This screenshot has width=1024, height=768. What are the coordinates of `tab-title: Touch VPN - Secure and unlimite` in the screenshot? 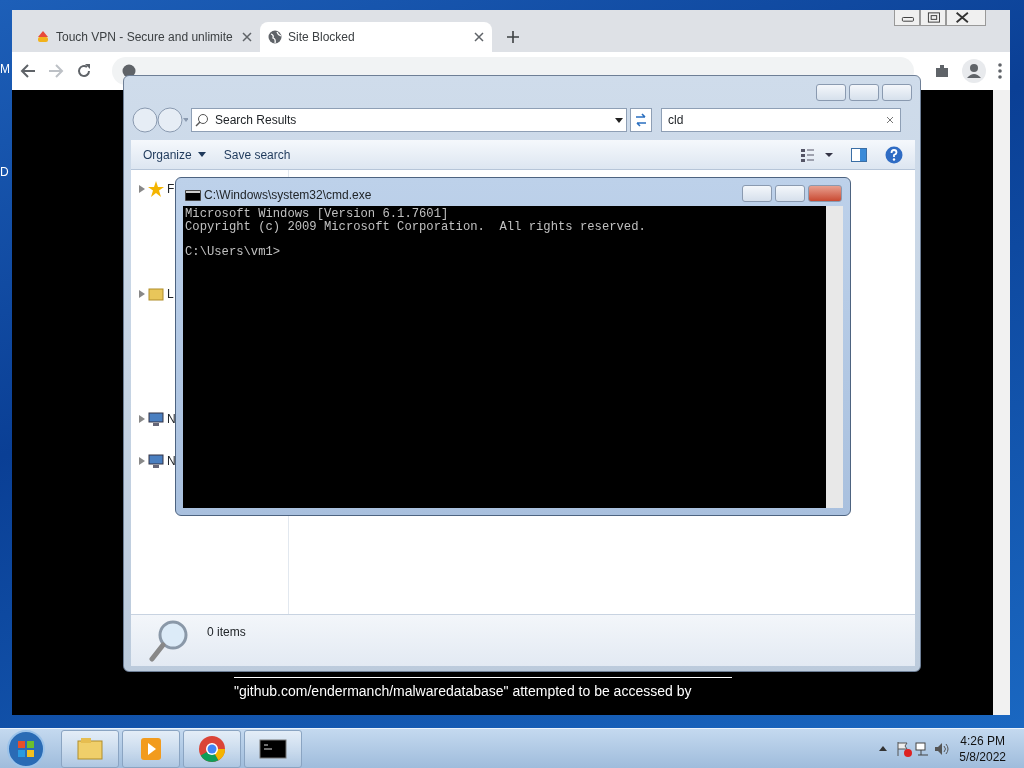 It's located at (145, 37).